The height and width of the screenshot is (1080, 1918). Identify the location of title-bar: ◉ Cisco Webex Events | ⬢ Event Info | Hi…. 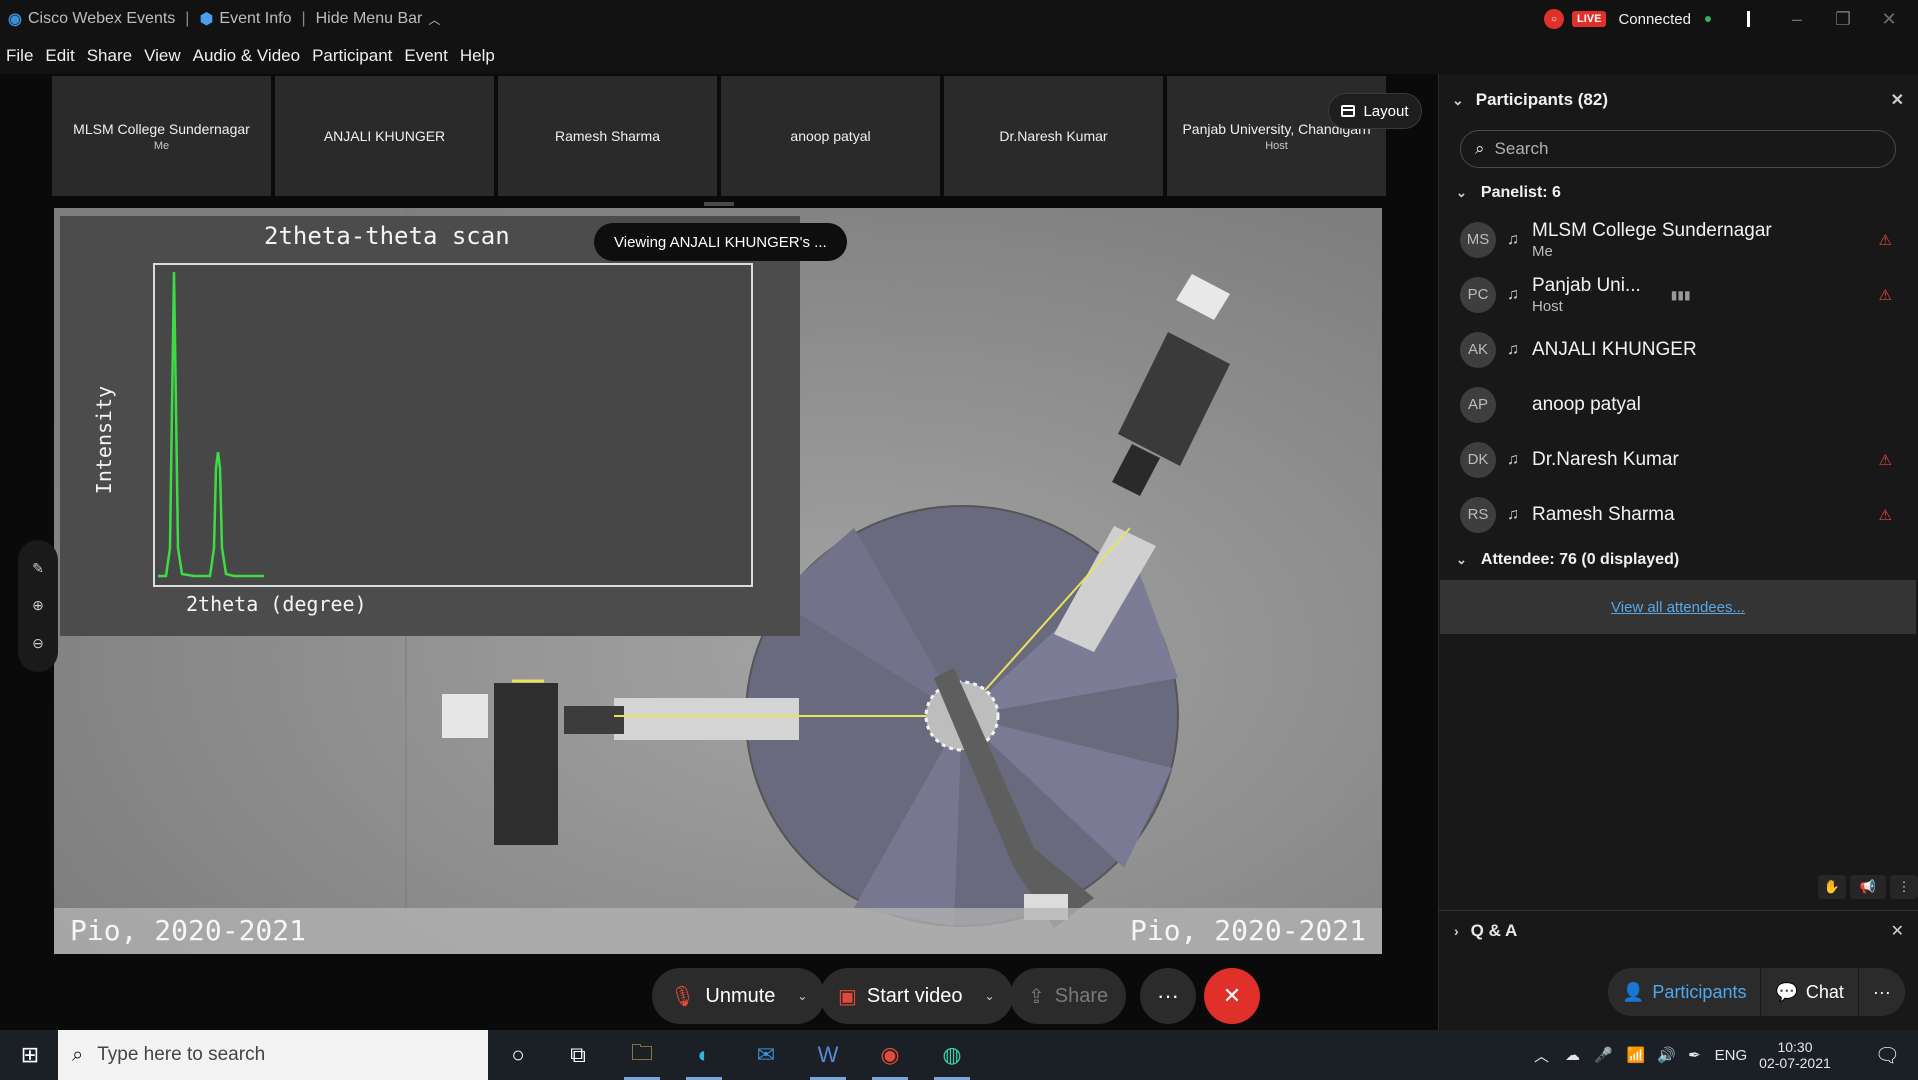
(959, 19).